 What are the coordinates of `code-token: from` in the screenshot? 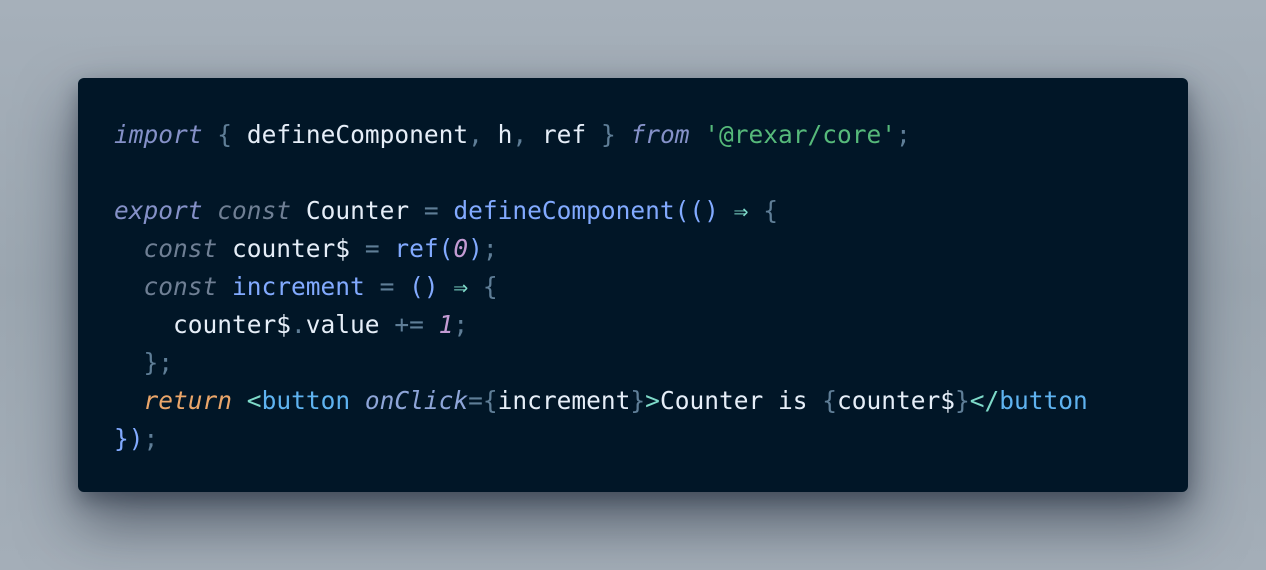 It's located at (660, 134).